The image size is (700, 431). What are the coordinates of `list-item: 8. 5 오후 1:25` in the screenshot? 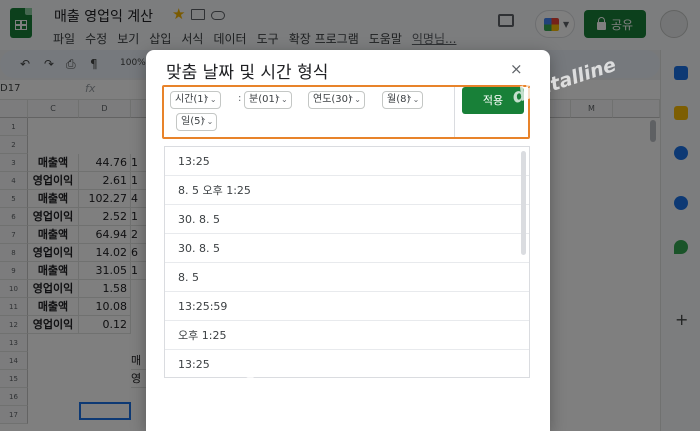 It's located at (347, 190).